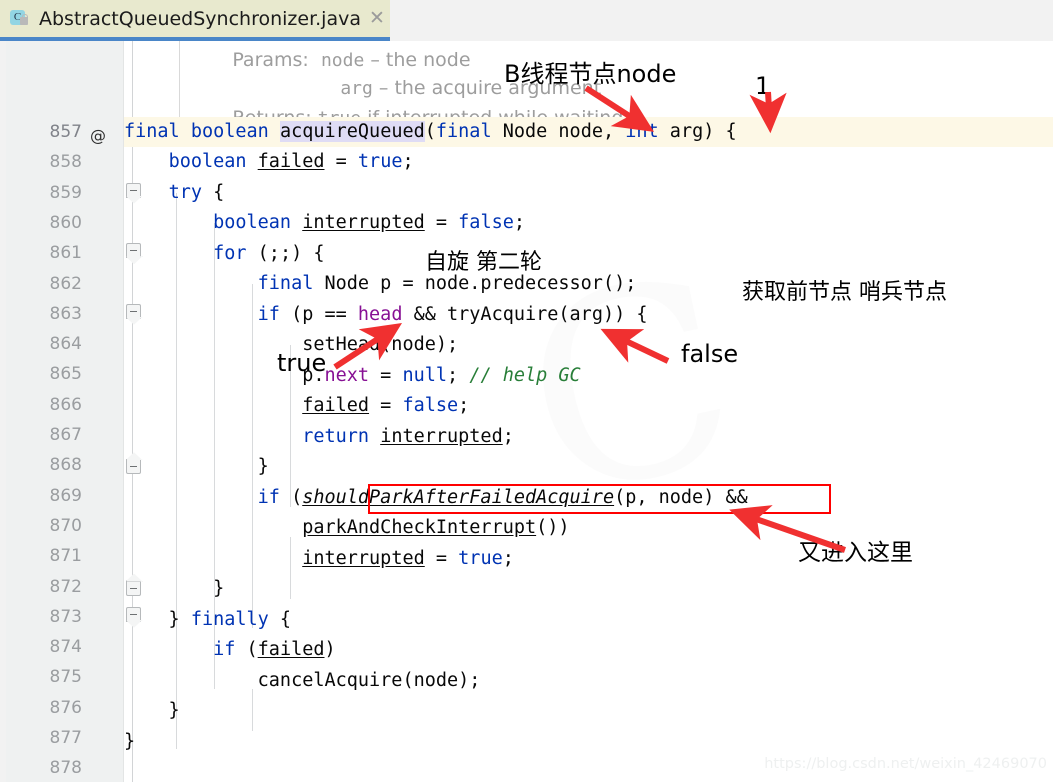  I want to click on line-number-867: 867, so click(44, 435).